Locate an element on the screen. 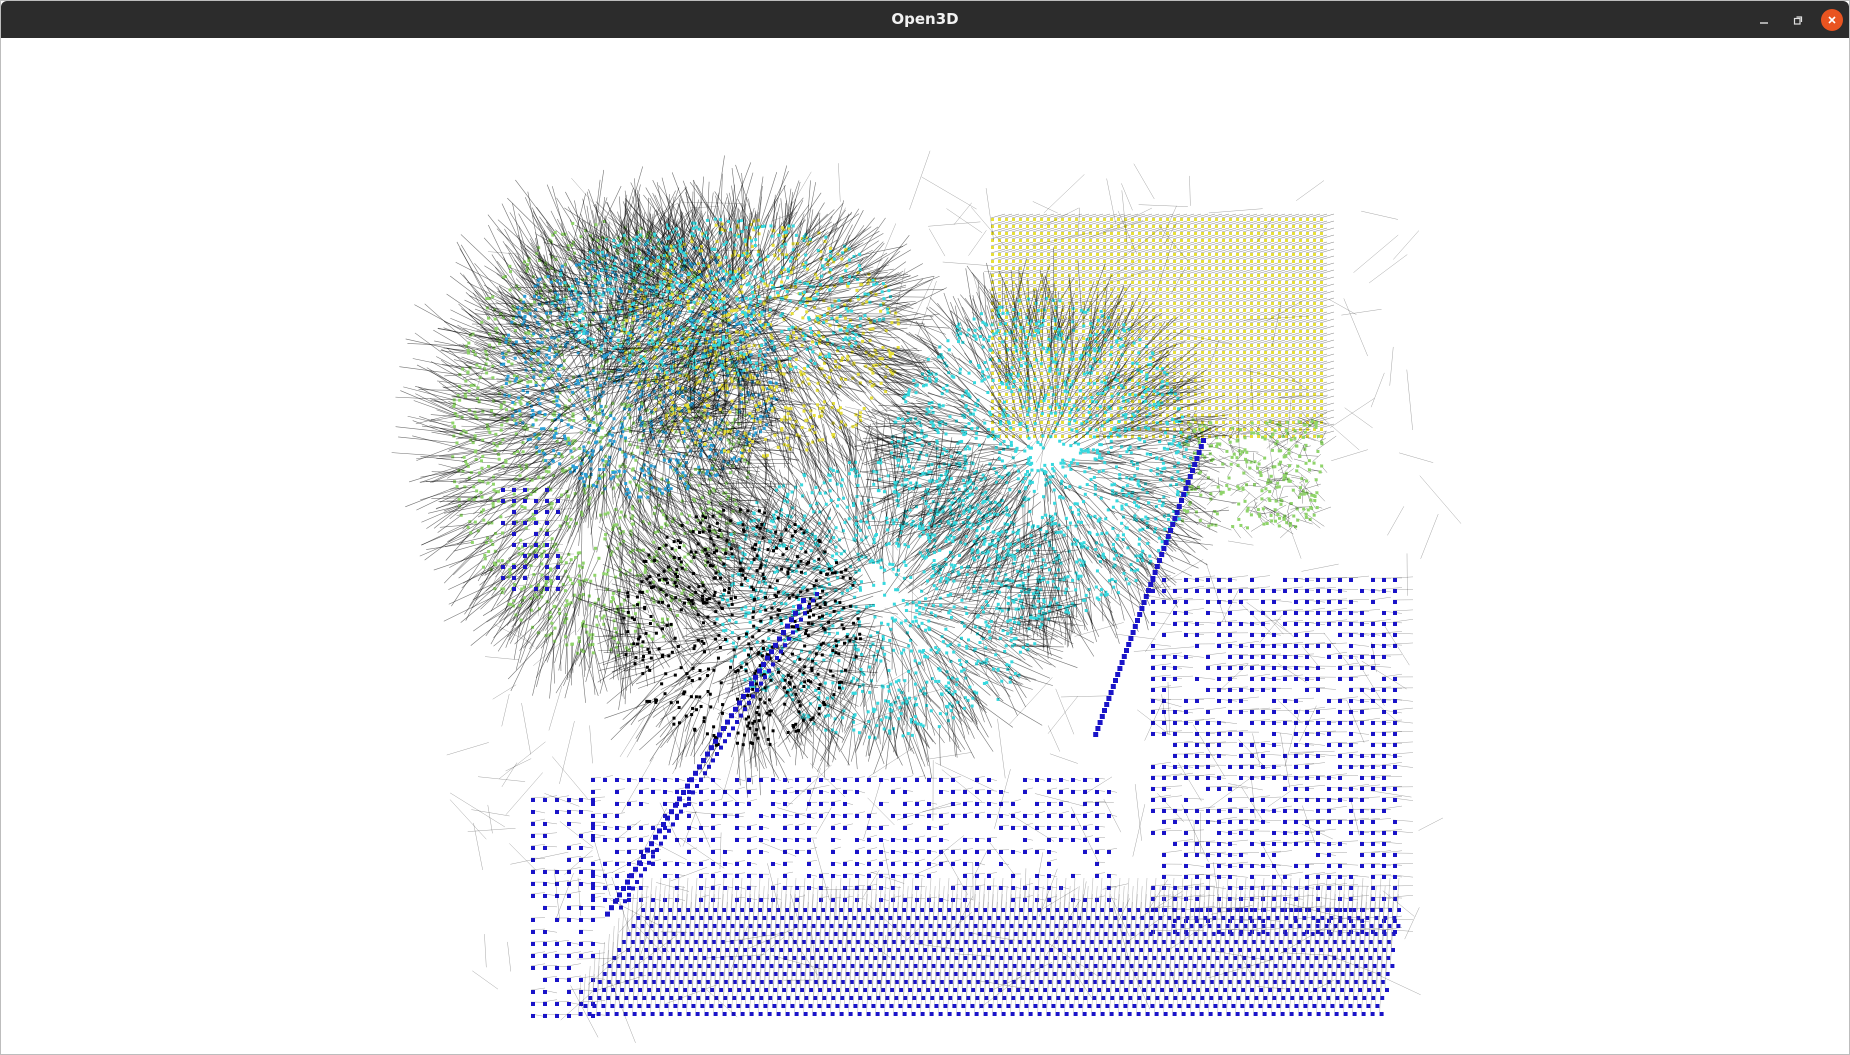 This screenshot has height=1055, width=1850. close-button is located at coordinates (1832, 20).